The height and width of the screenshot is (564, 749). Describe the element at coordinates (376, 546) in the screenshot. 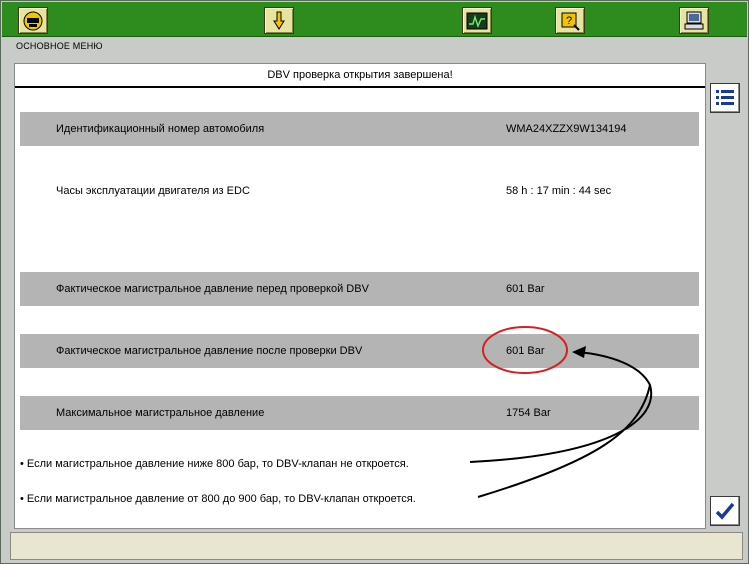

I see `status-bar` at that location.